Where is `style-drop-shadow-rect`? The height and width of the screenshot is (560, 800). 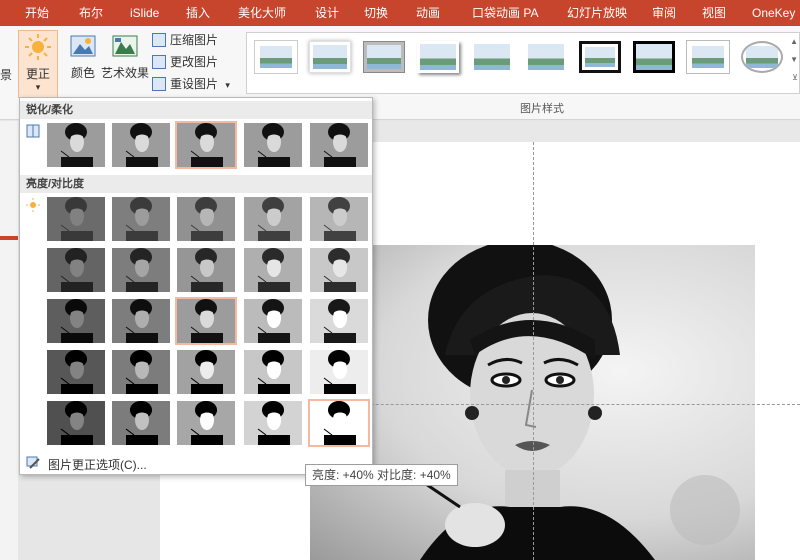 style-drop-shadow-rect is located at coordinates (438, 57).